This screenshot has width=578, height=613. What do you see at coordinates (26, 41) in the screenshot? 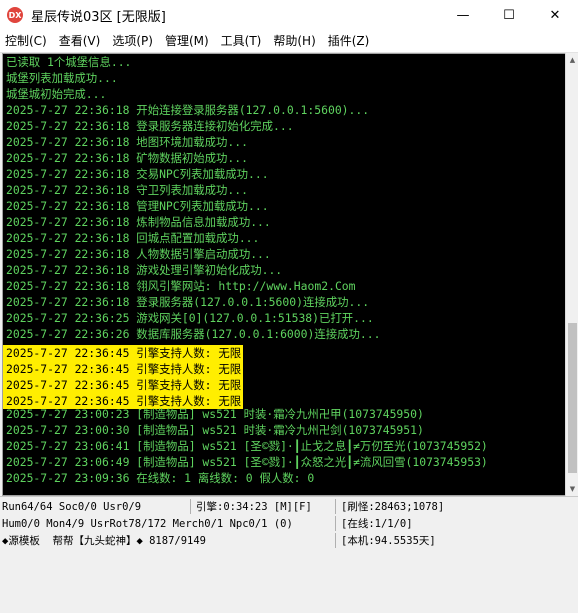
I see `menu-control: 控制(C)` at bounding box center [26, 41].